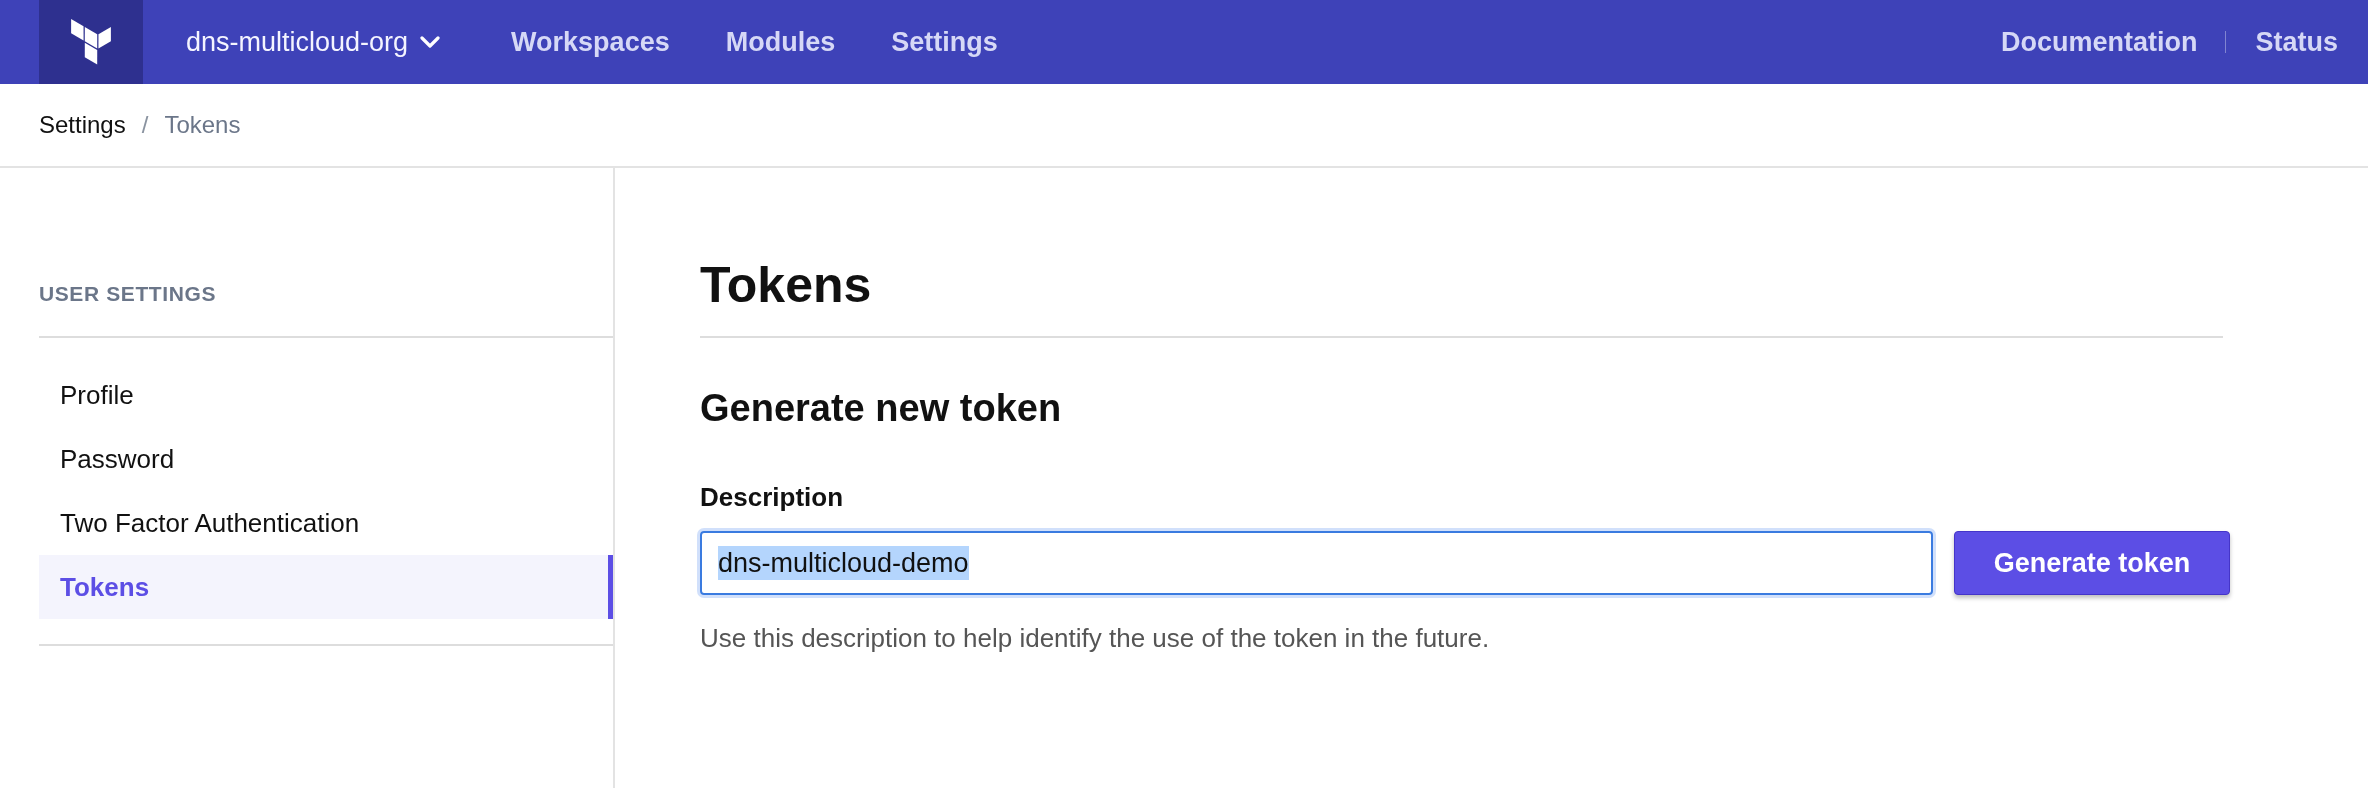 The height and width of the screenshot is (788, 2368). I want to click on description-field: dns-multicloud-demo, so click(1316, 563).